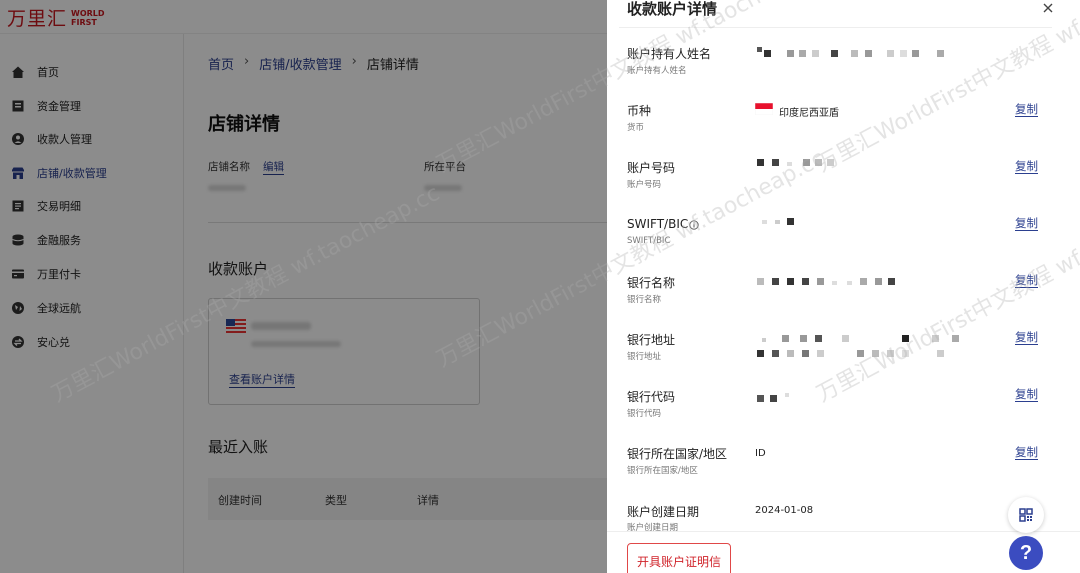  What do you see at coordinates (651, 168) in the screenshot?
I see `field-label-account-number: 账户号码` at bounding box center [651, 168].